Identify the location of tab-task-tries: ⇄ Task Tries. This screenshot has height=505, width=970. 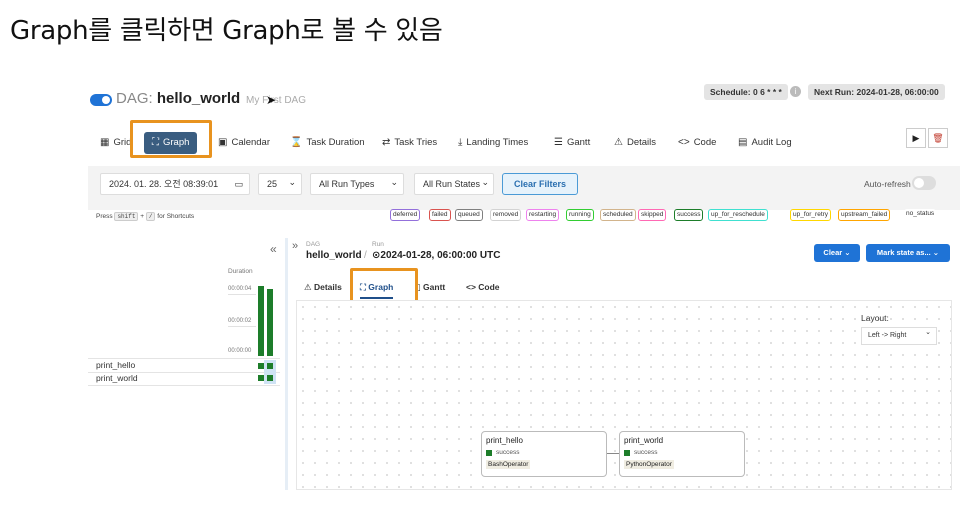
(409, 143).